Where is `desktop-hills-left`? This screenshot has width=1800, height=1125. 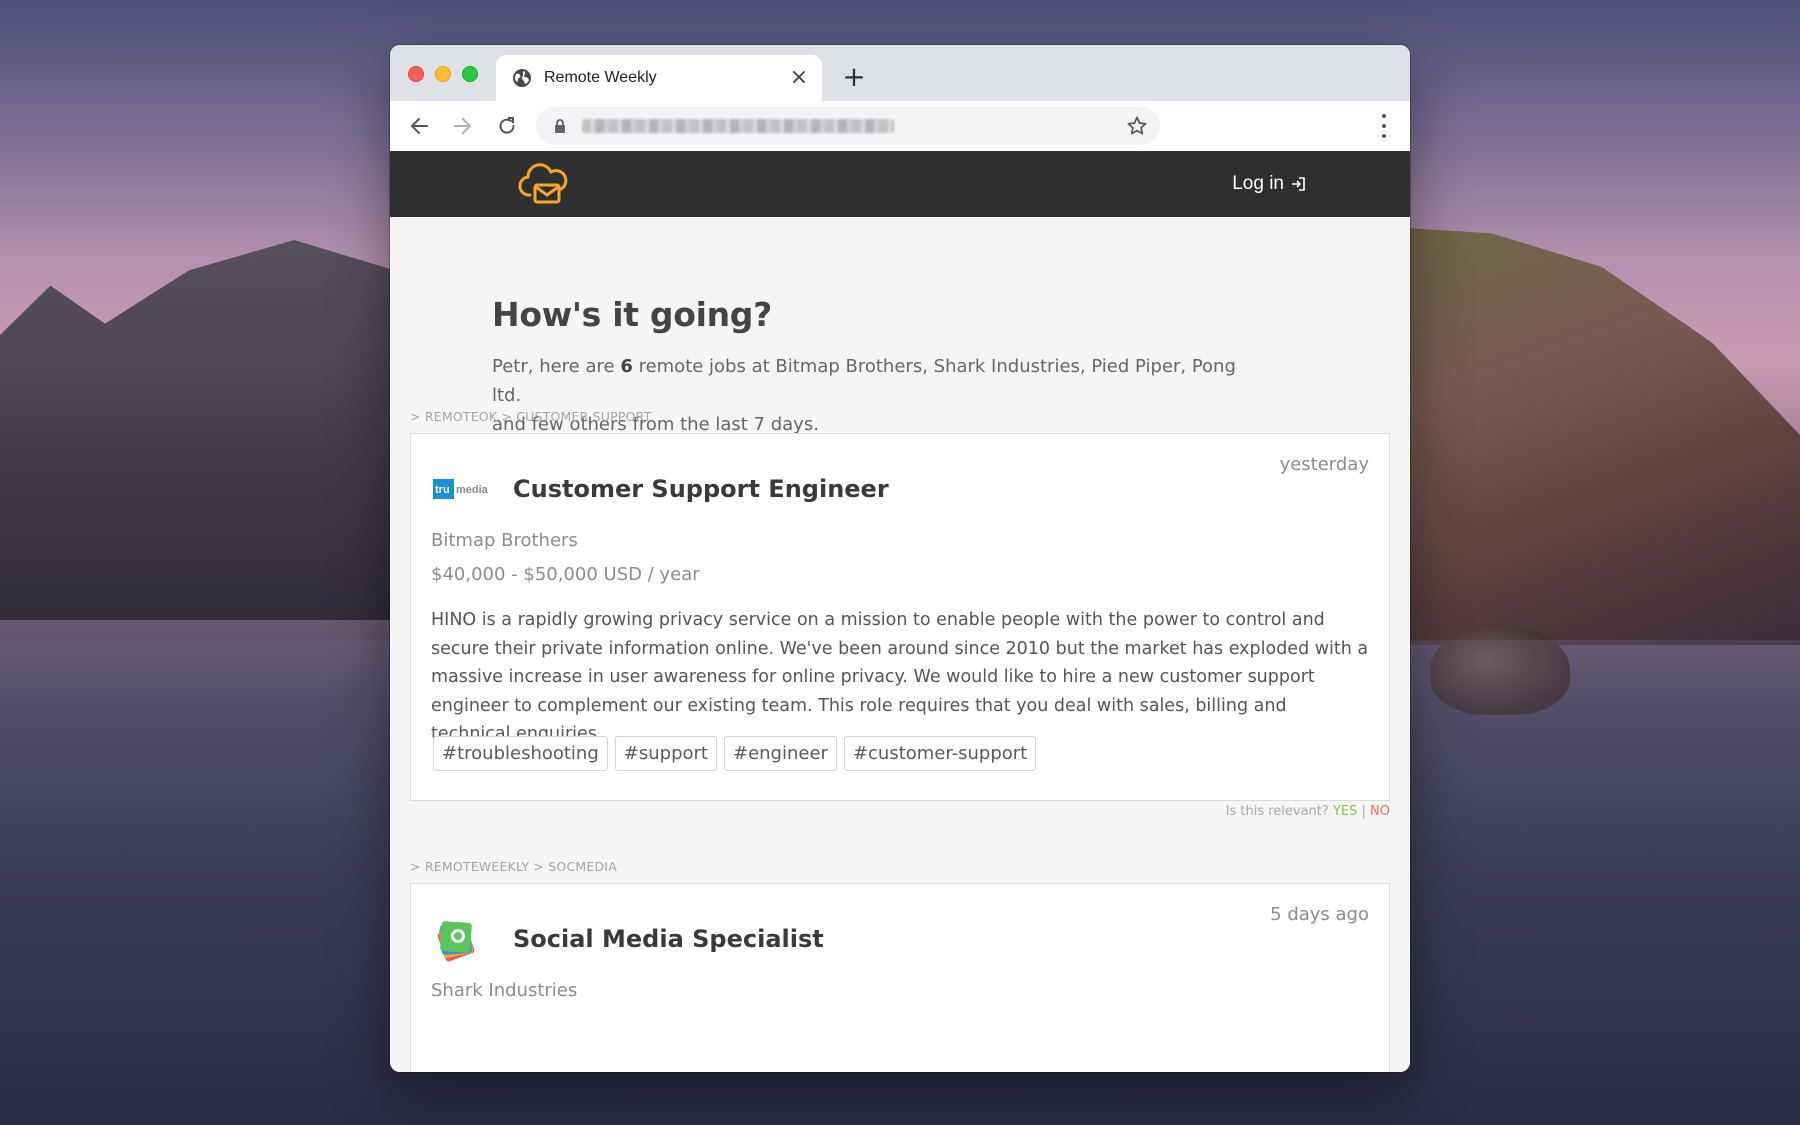 desktop-hills-left is located at coordinates (210, 430).